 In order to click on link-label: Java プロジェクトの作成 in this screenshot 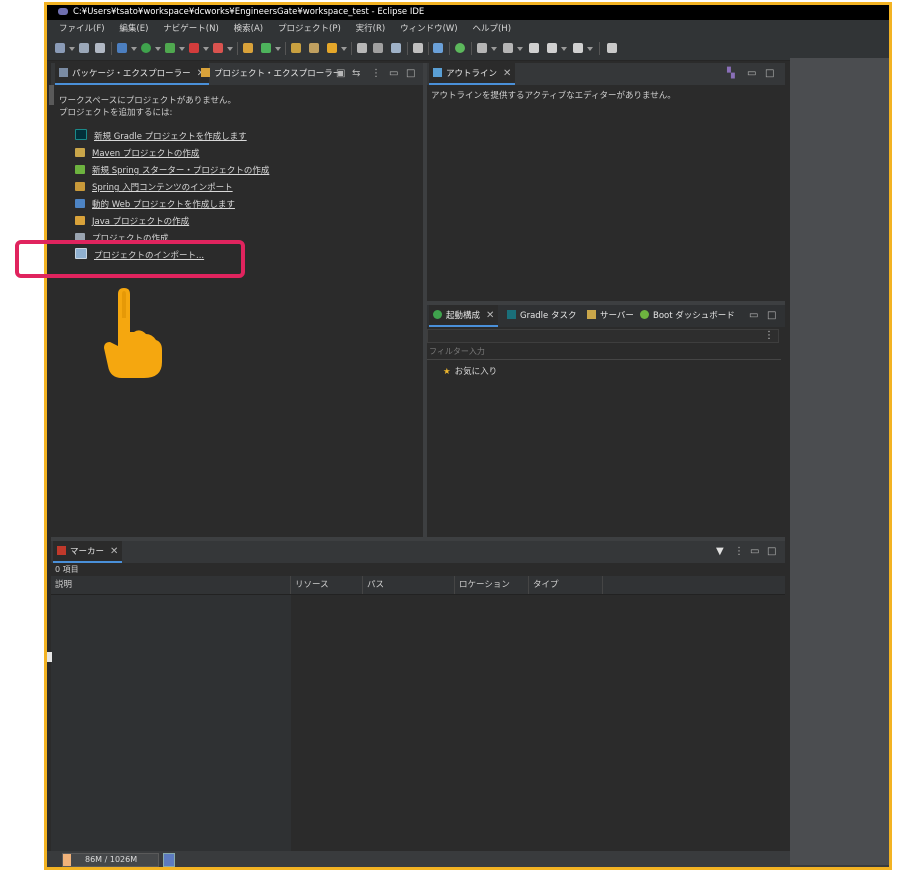, I will do `click(140, 222)`.